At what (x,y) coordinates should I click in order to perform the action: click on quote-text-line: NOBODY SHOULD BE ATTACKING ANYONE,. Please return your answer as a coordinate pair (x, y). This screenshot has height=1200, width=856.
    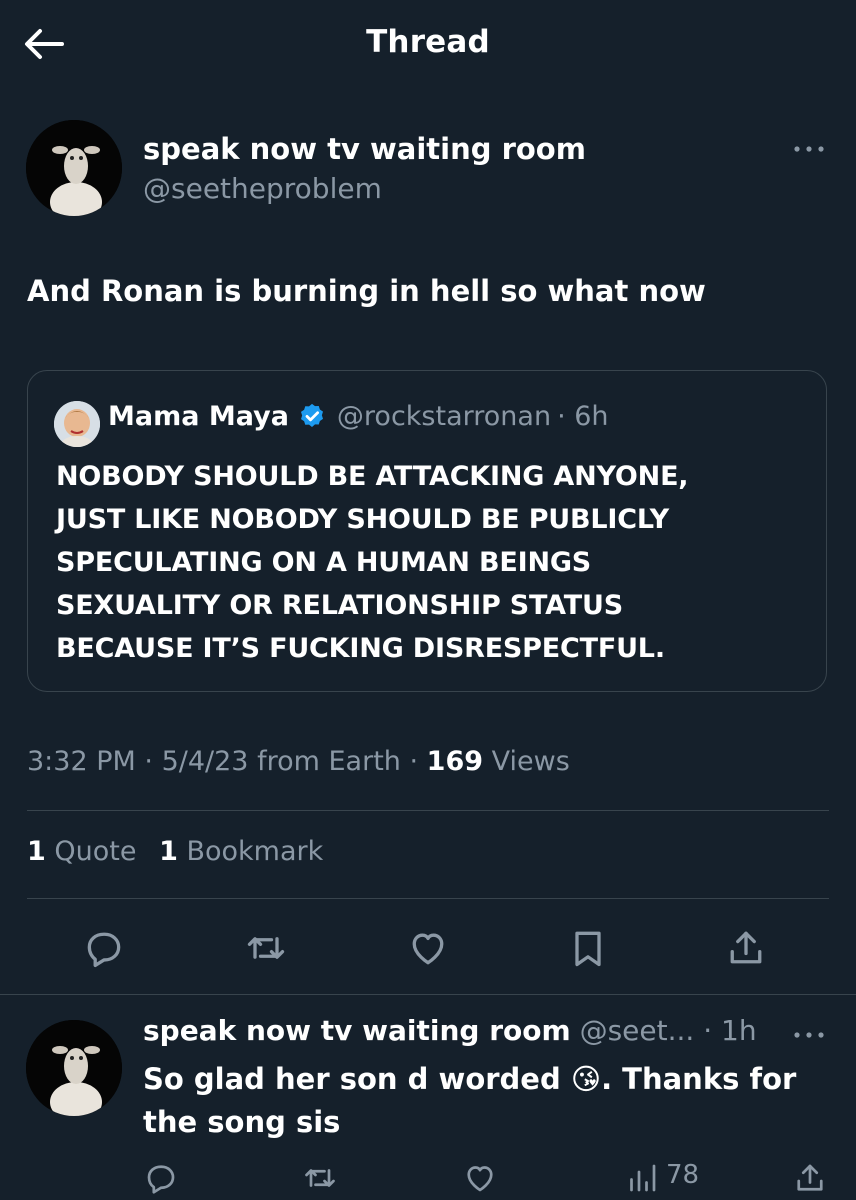
    Looking at the image, I should click on (372, 476).